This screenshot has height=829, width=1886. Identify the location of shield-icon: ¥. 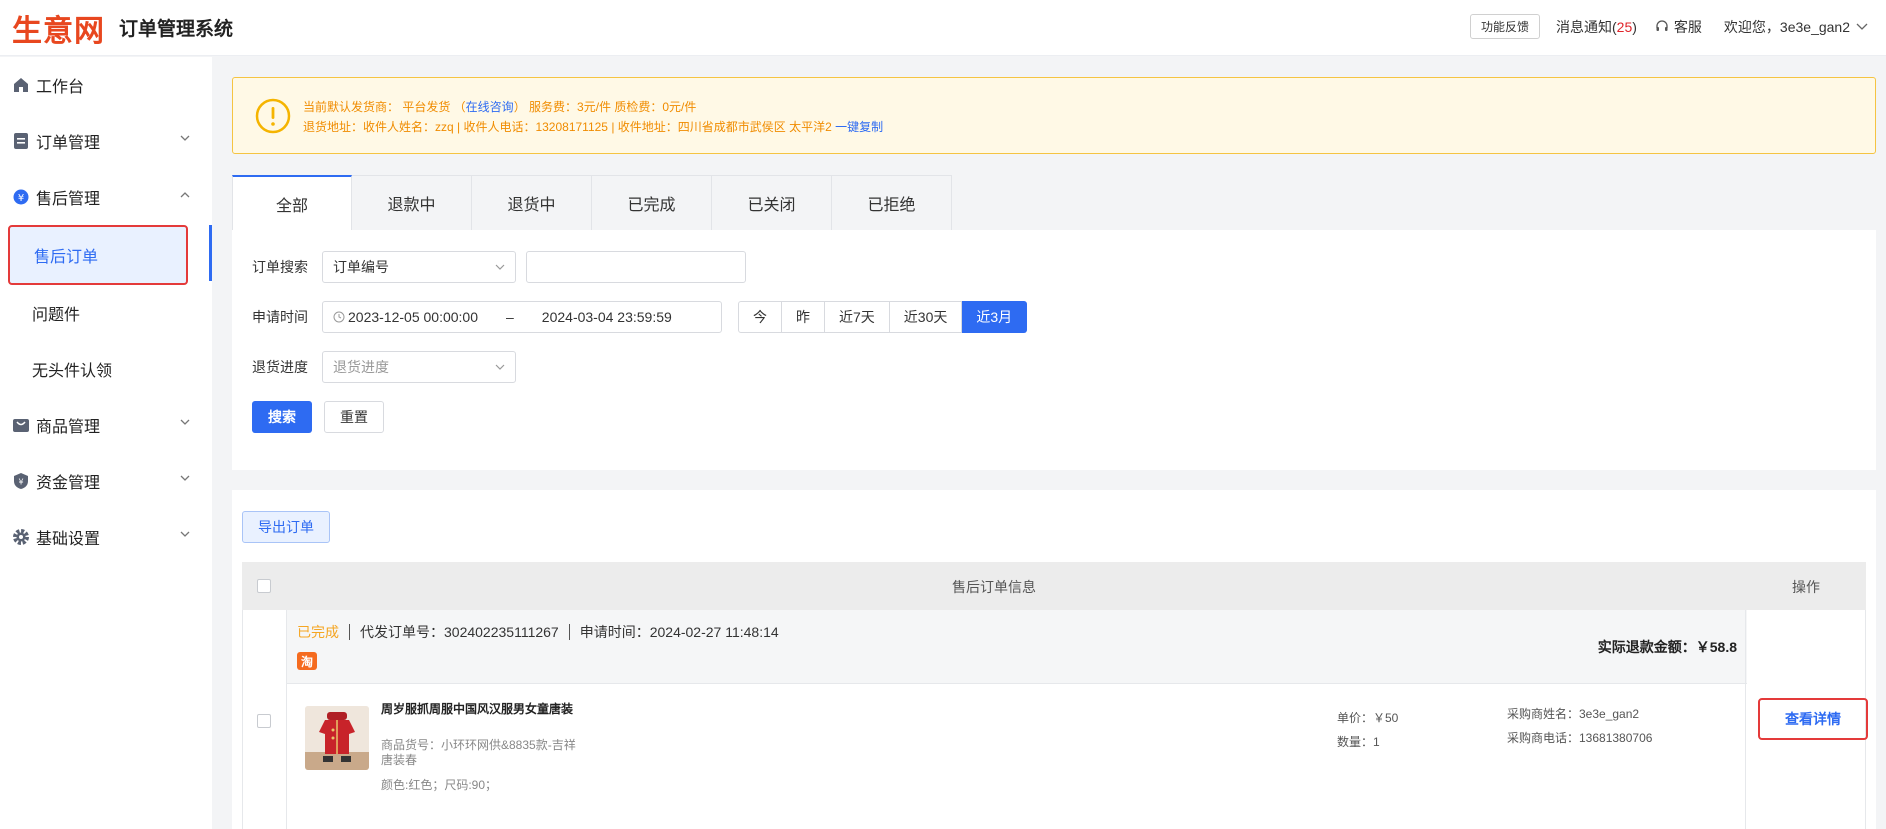
(21, 481).